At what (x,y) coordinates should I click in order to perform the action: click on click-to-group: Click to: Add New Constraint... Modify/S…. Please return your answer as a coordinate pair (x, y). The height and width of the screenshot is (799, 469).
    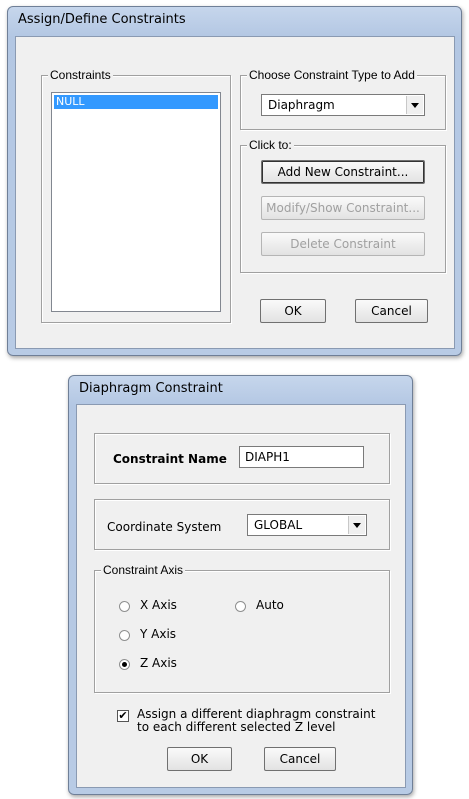
    Looking at the image, I should click on (343, 205).